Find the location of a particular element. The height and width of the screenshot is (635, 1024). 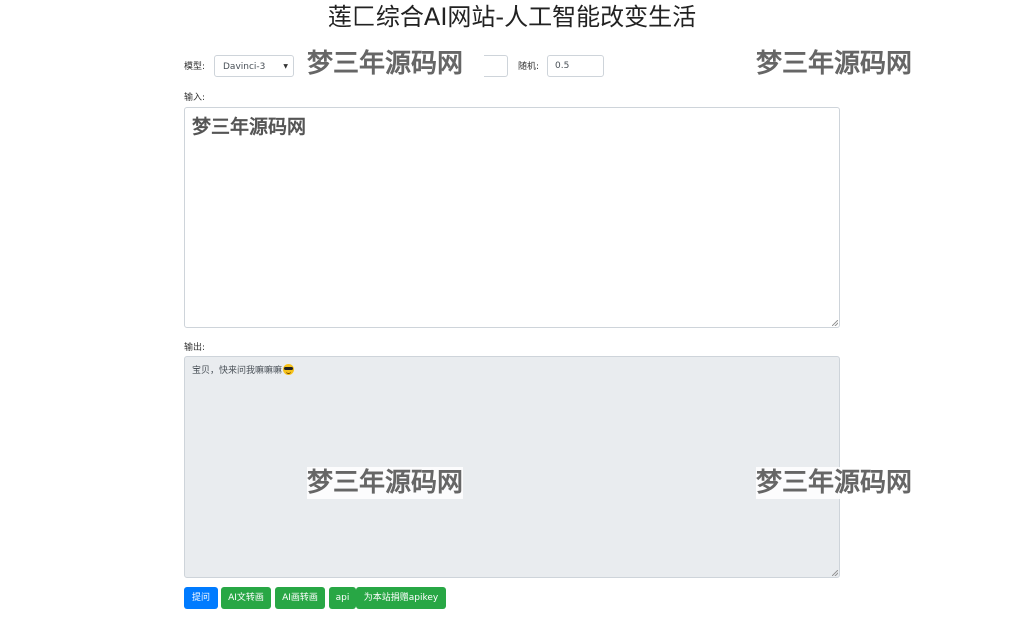

sunglasses-face-icon is located at coordinates (289, 369).